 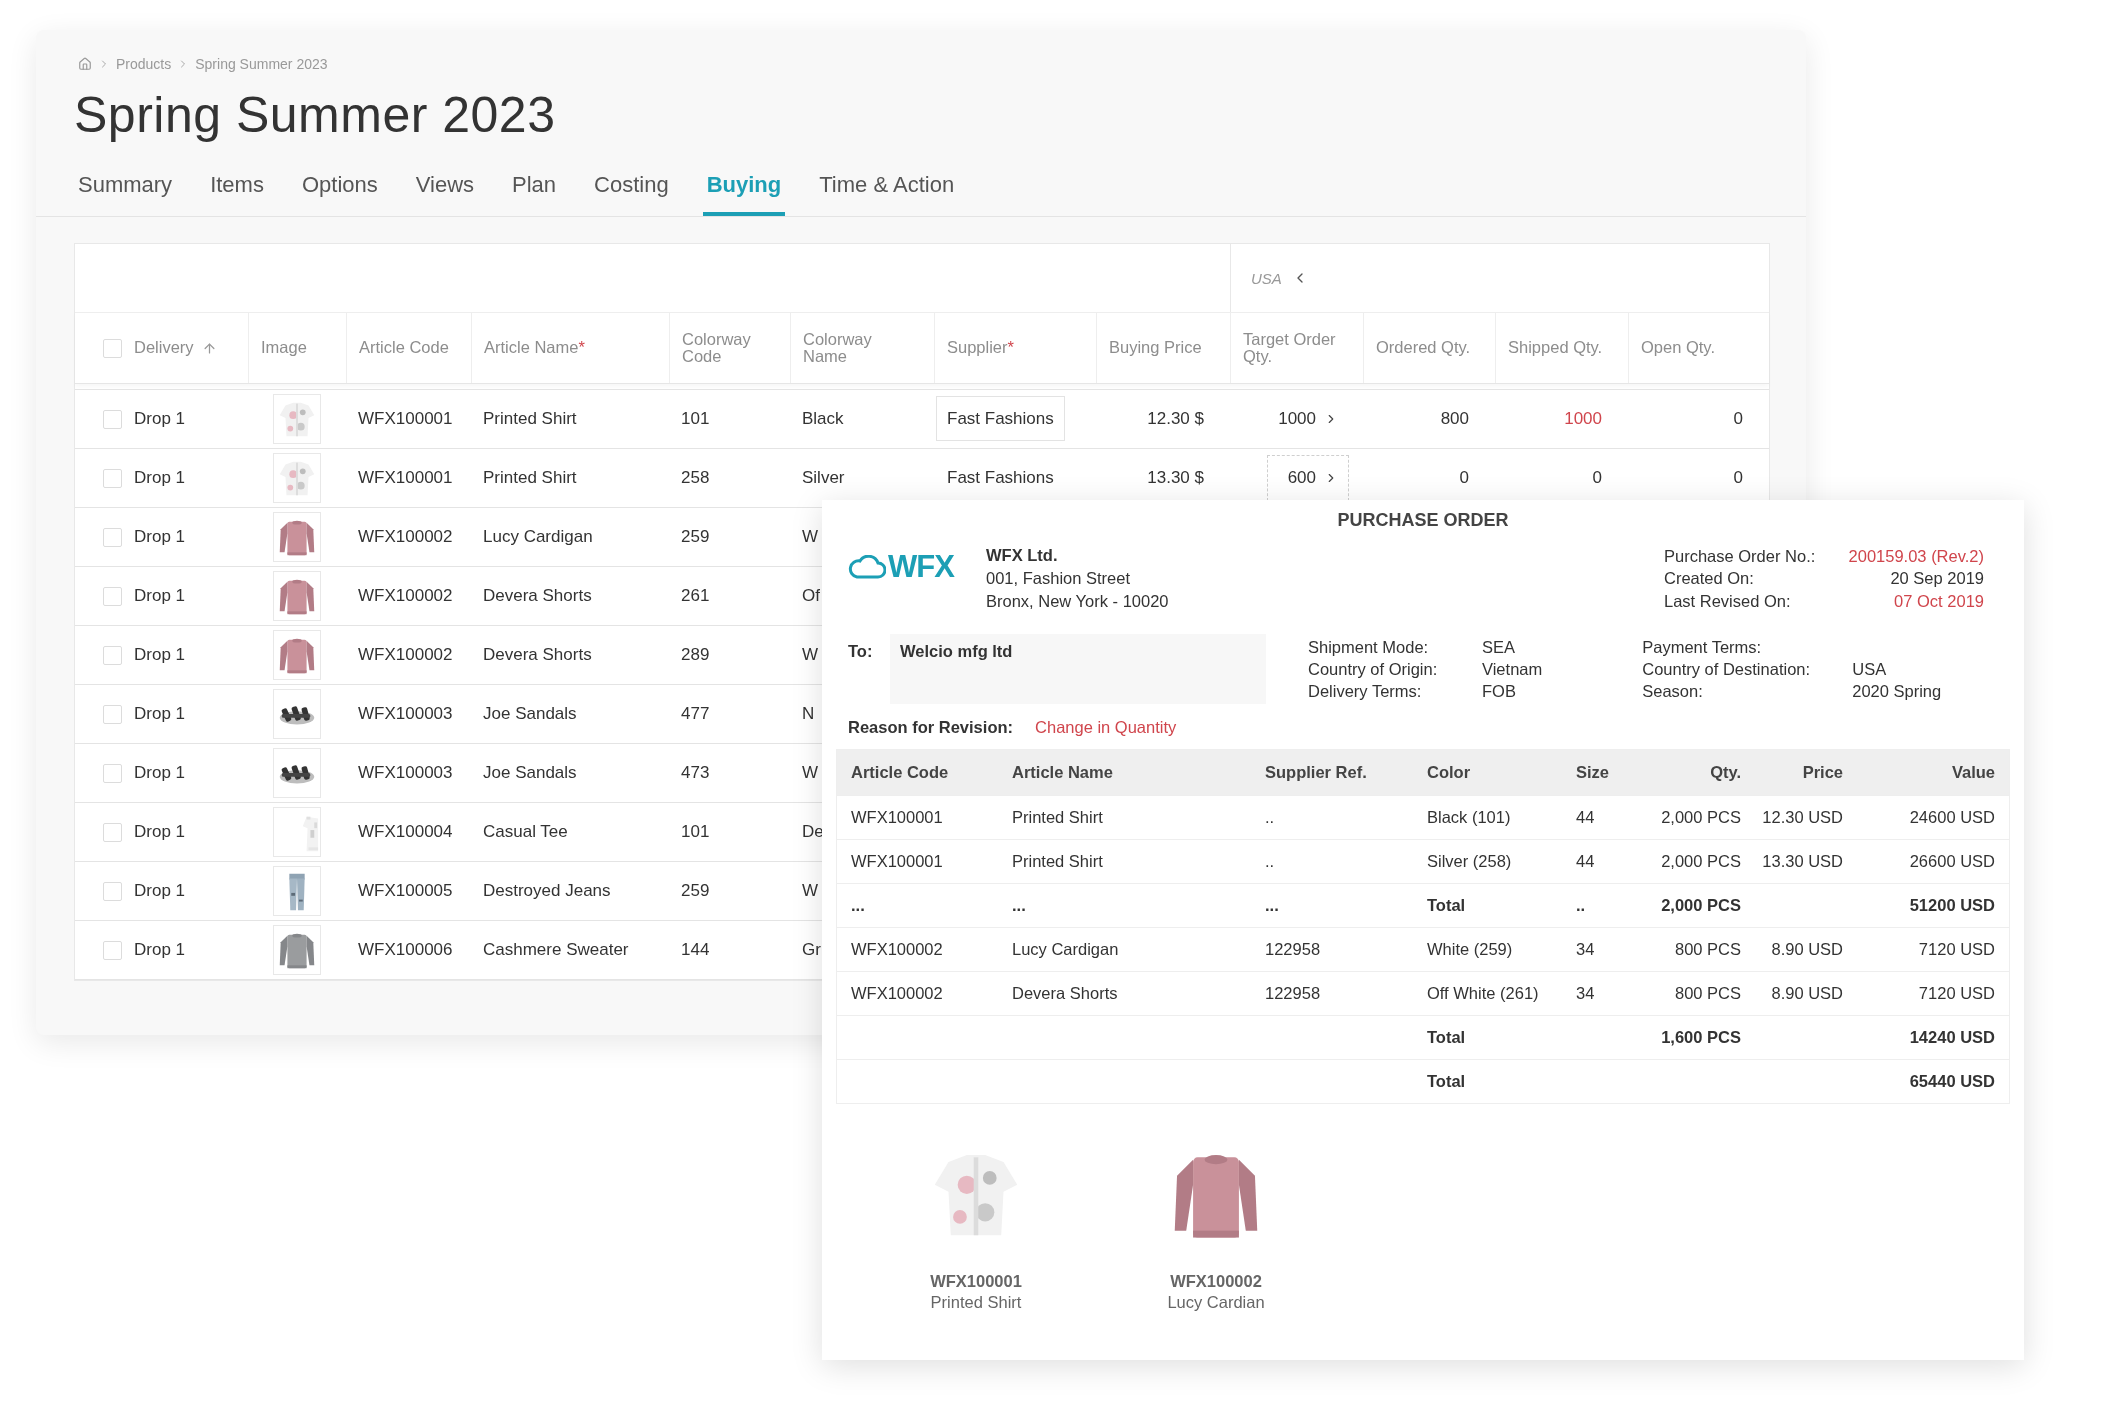 What do you see at coordinates (1702, 647) in the screenshot?
I see `field-label: Payment Terms:` at bounding box center [1702, 647].